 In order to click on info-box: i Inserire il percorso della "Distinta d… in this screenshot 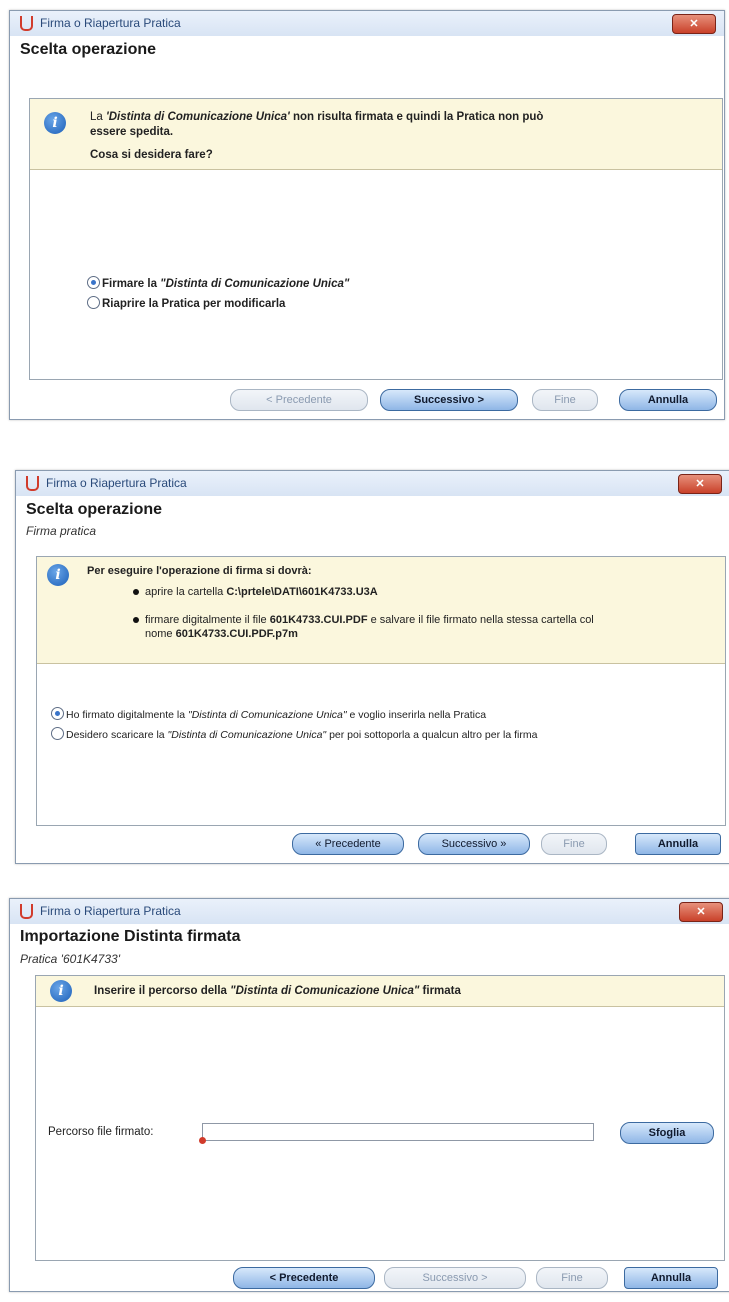, I will do `click(380, 991)`.